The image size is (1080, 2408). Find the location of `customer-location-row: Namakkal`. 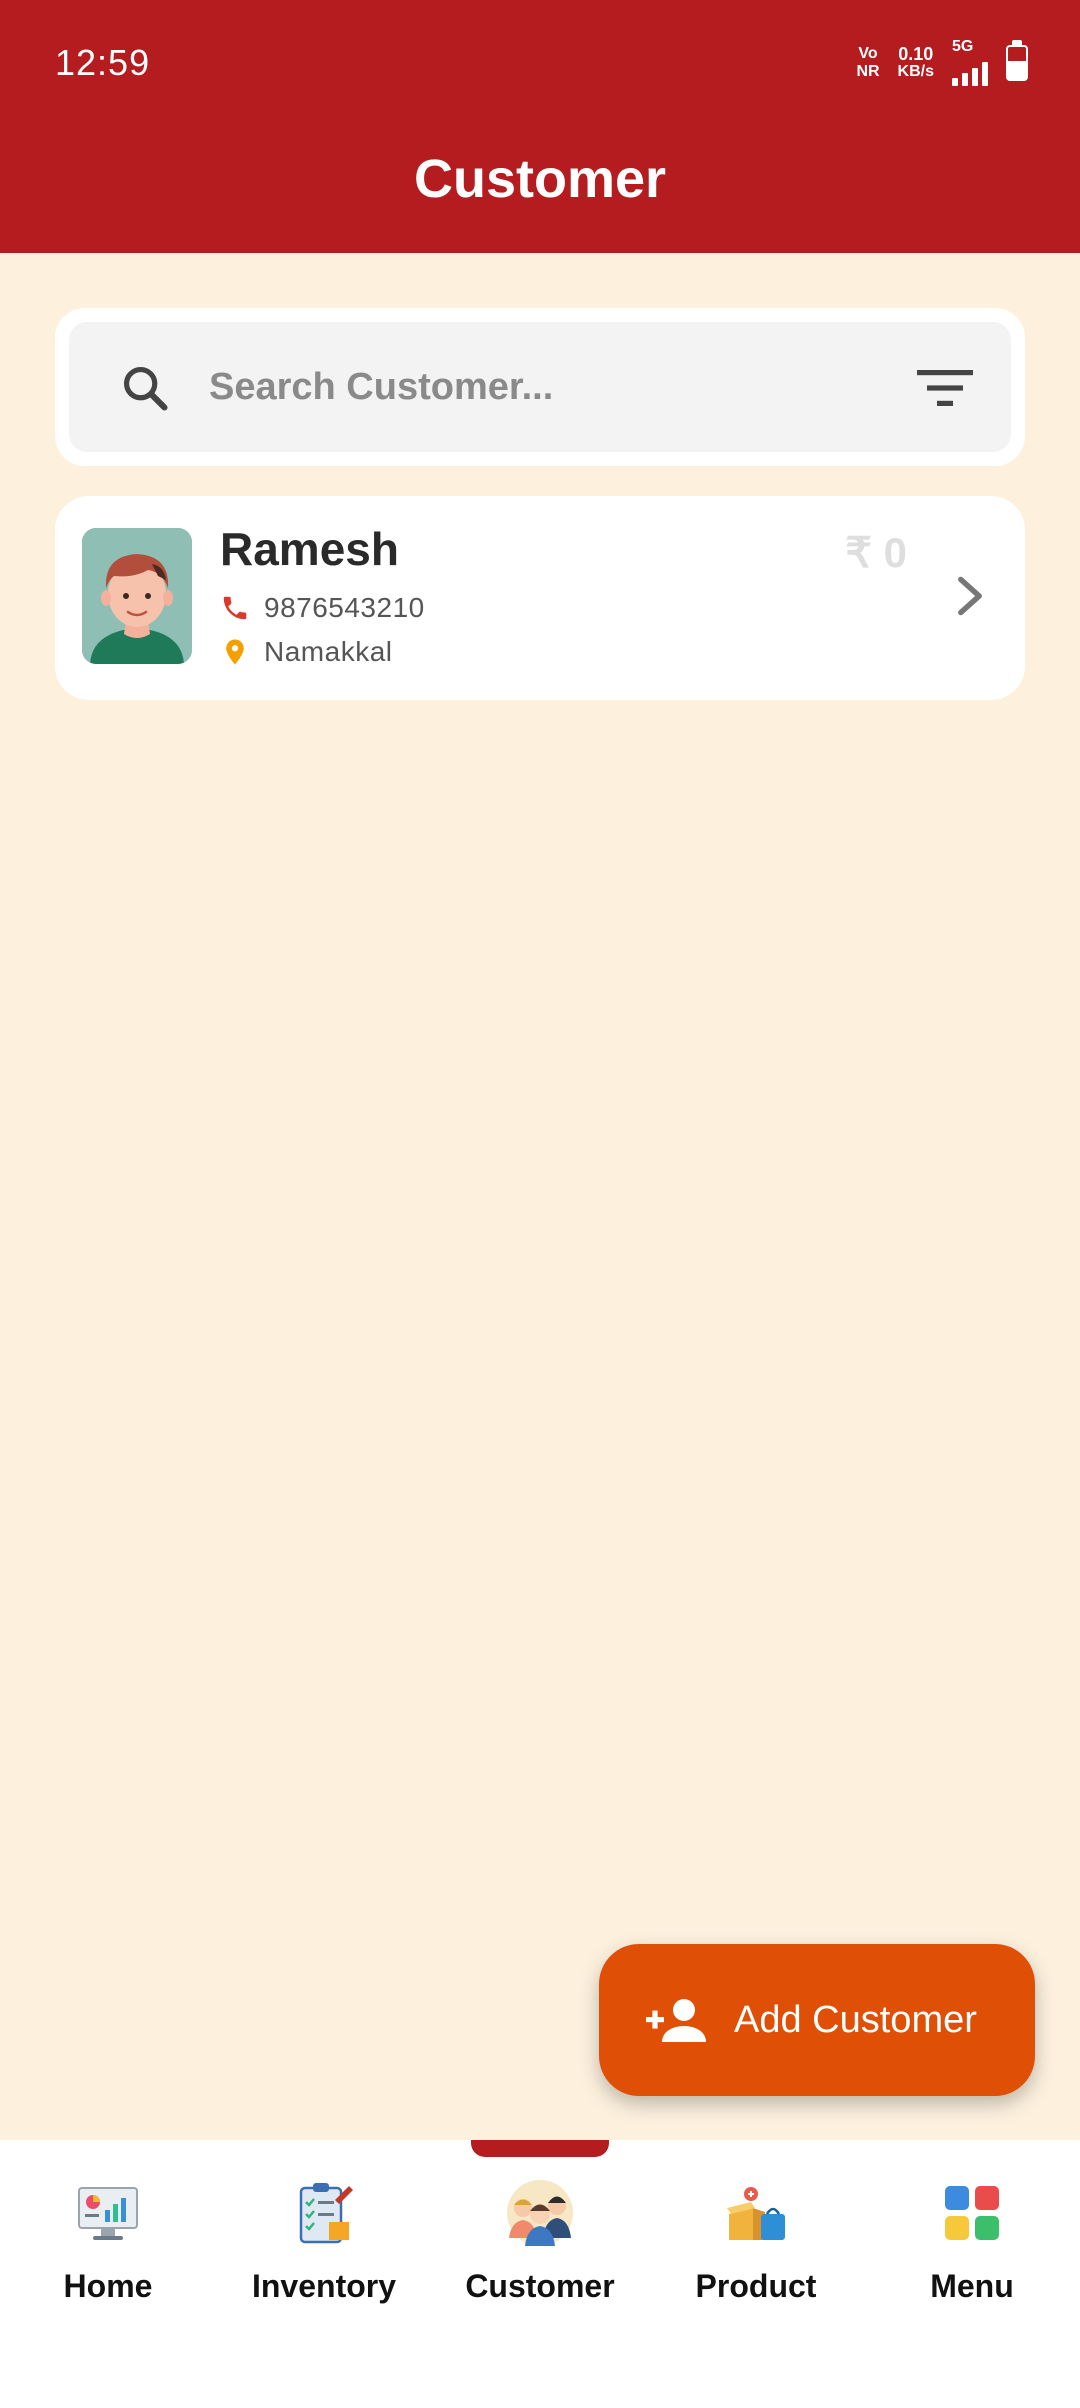

customer-location-row: Namakkal is located at coordinates (306, 652).